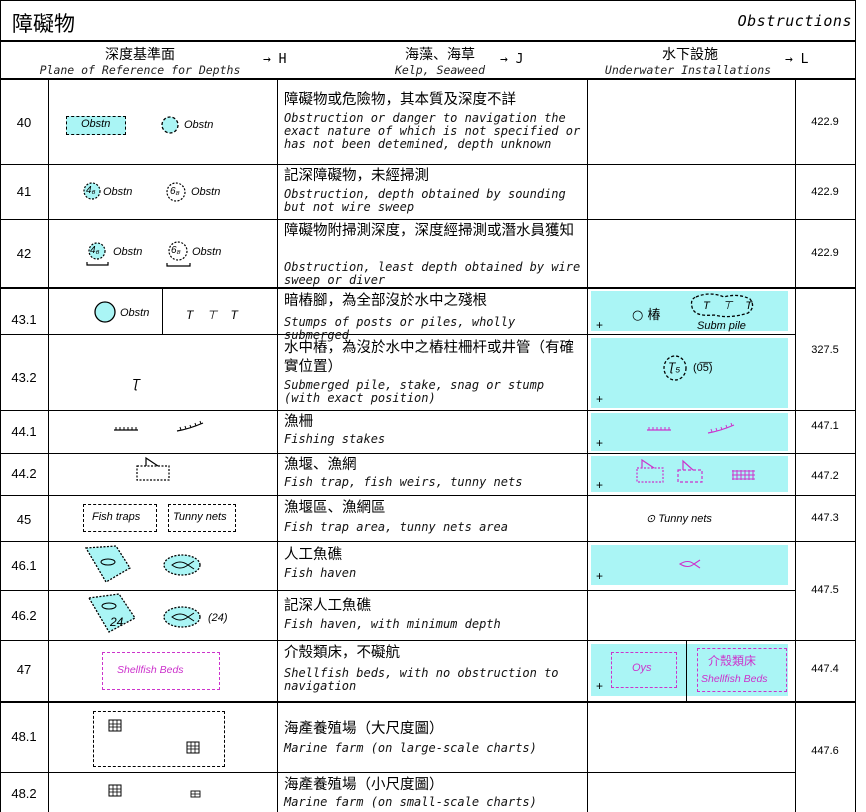 Image resolution: width=866 pixels, height=812 pixels. I want to click on row-num-46-1: 46.1, so click(24, 565).